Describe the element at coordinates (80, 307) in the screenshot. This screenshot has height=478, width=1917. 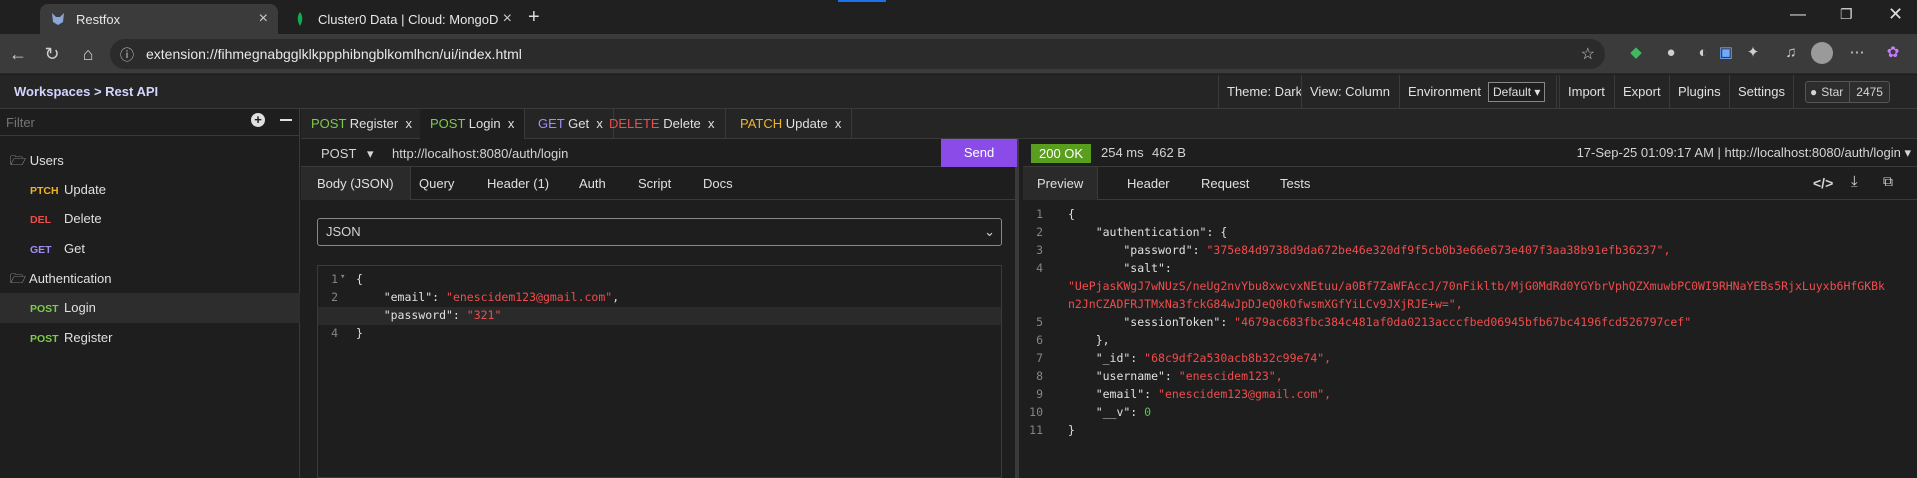
I see `request-label: Login` at that location.